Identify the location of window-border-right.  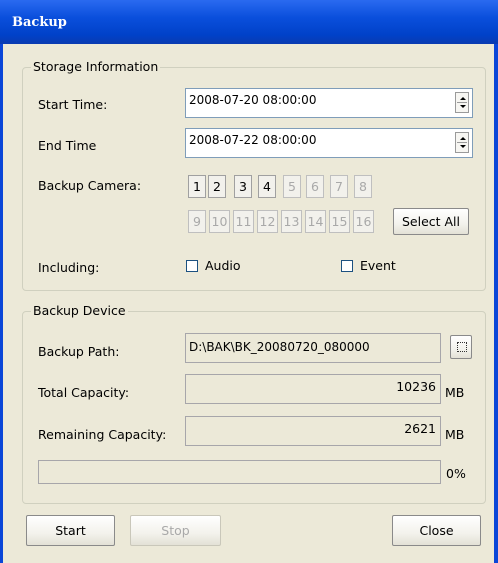
(496, 303).